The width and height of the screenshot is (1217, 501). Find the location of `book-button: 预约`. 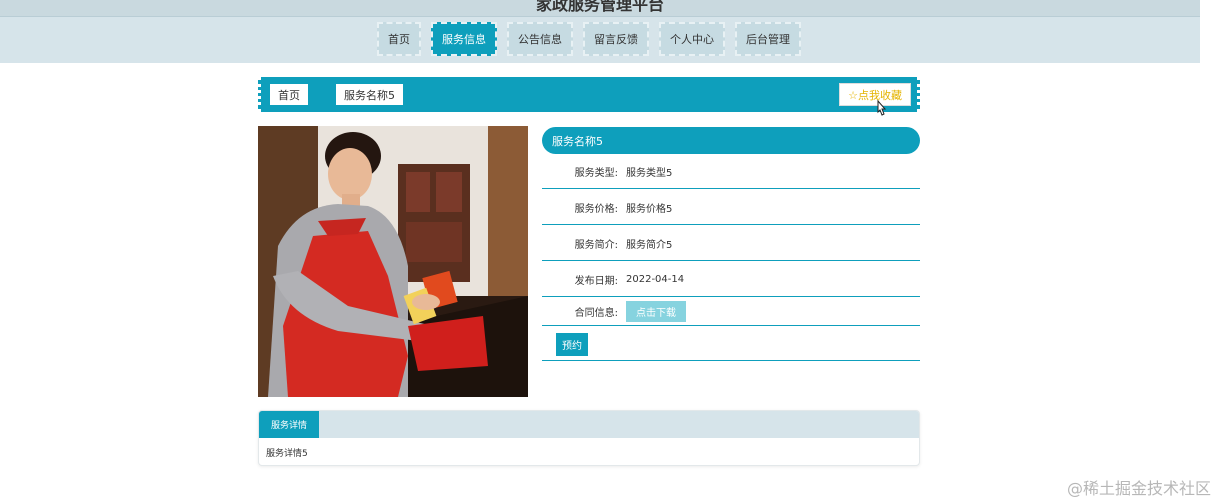

book-button: 预约 is located at coordinates (572, 344).